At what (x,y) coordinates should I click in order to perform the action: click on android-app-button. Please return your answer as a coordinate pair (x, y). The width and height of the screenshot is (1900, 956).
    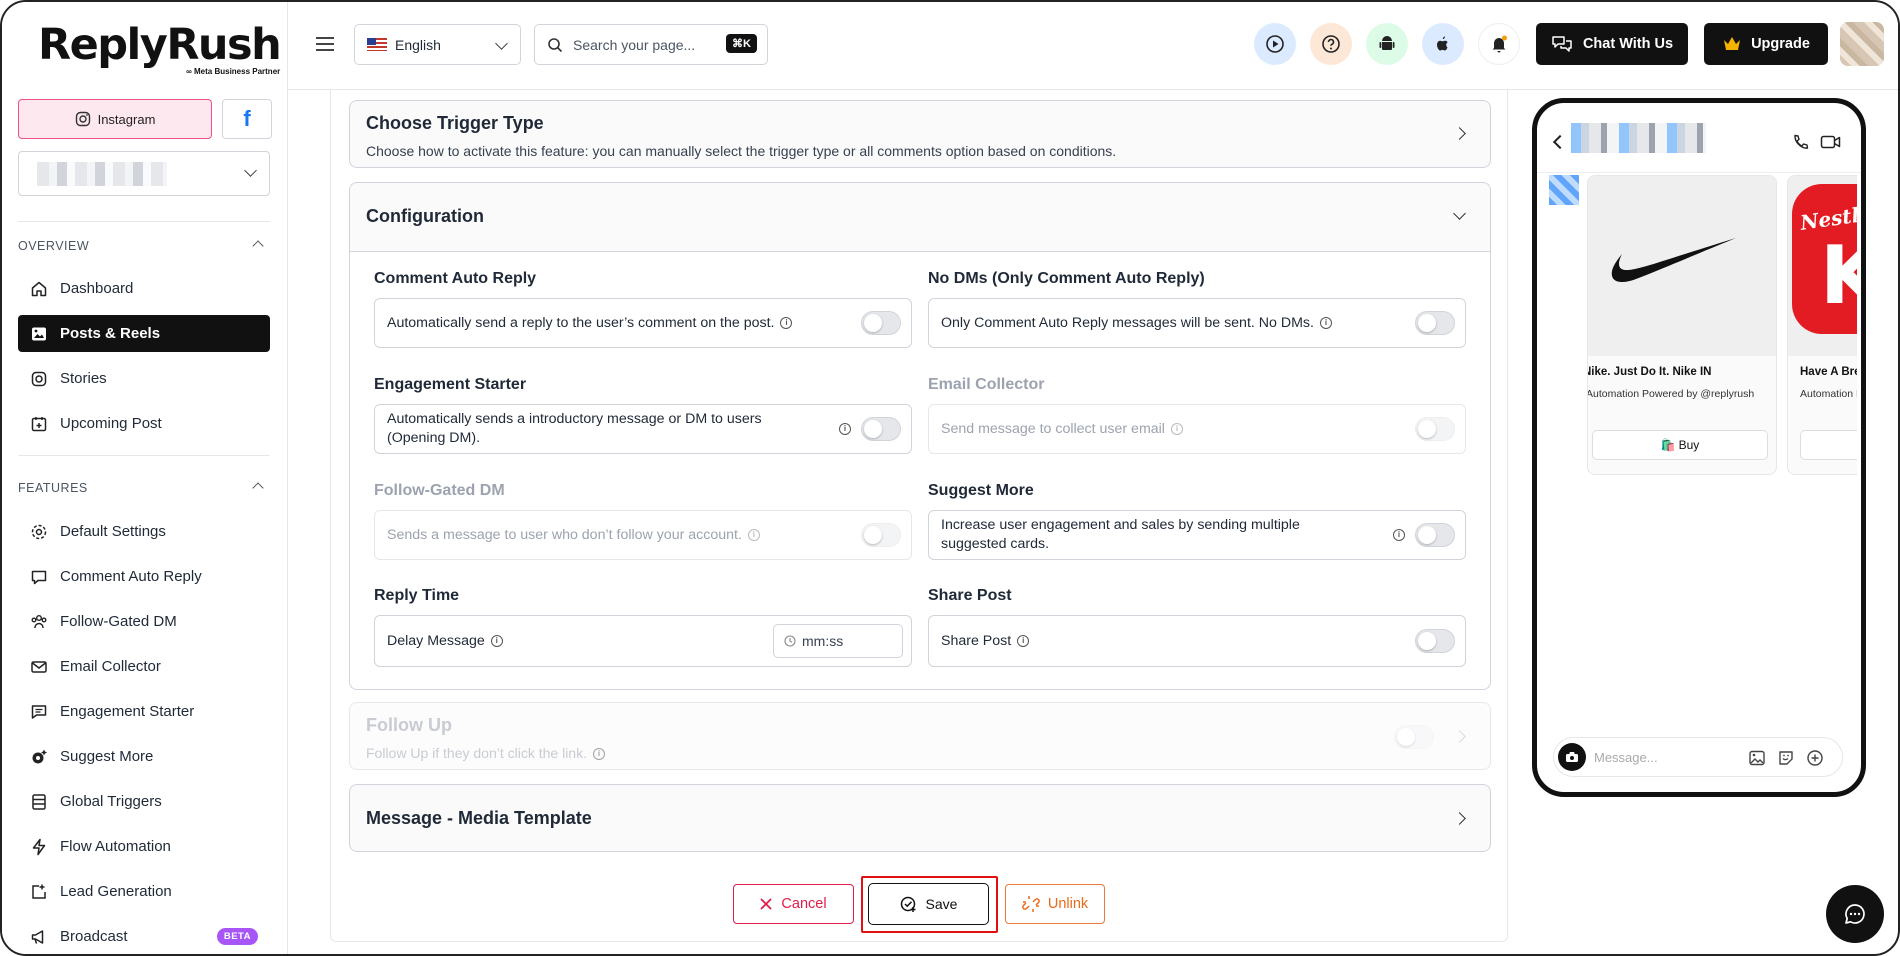
    Looking at the image, I should click on (1387, 44).